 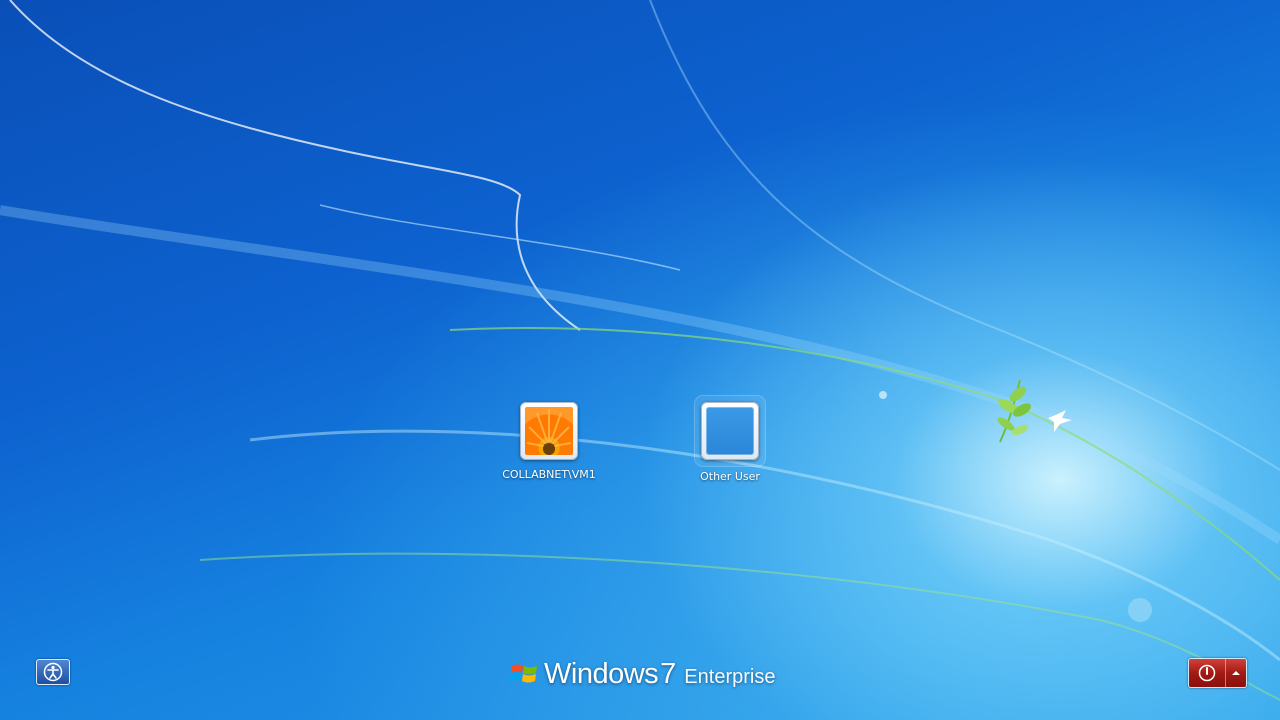 I want to click on windows-branding: Windows 7 Enterprise, so click(x=642, y=674).